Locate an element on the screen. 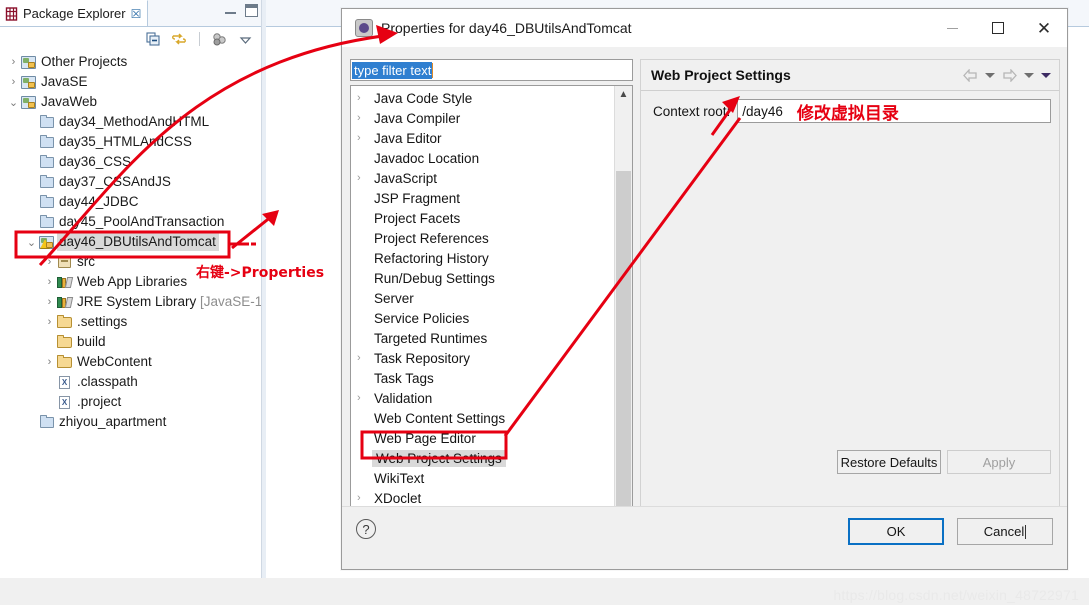 This screenshot has width=1089, height=605. forward-arrow-icon is located at coordinates (1009, 75).